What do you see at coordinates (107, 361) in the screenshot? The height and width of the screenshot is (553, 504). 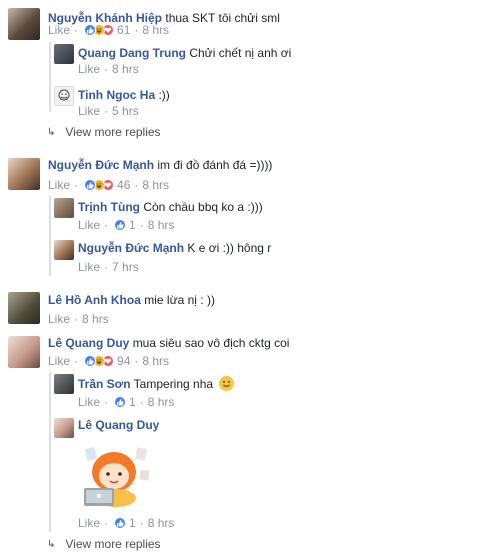 I see `reactions-summary: 94` at bounding box center [107, 361].